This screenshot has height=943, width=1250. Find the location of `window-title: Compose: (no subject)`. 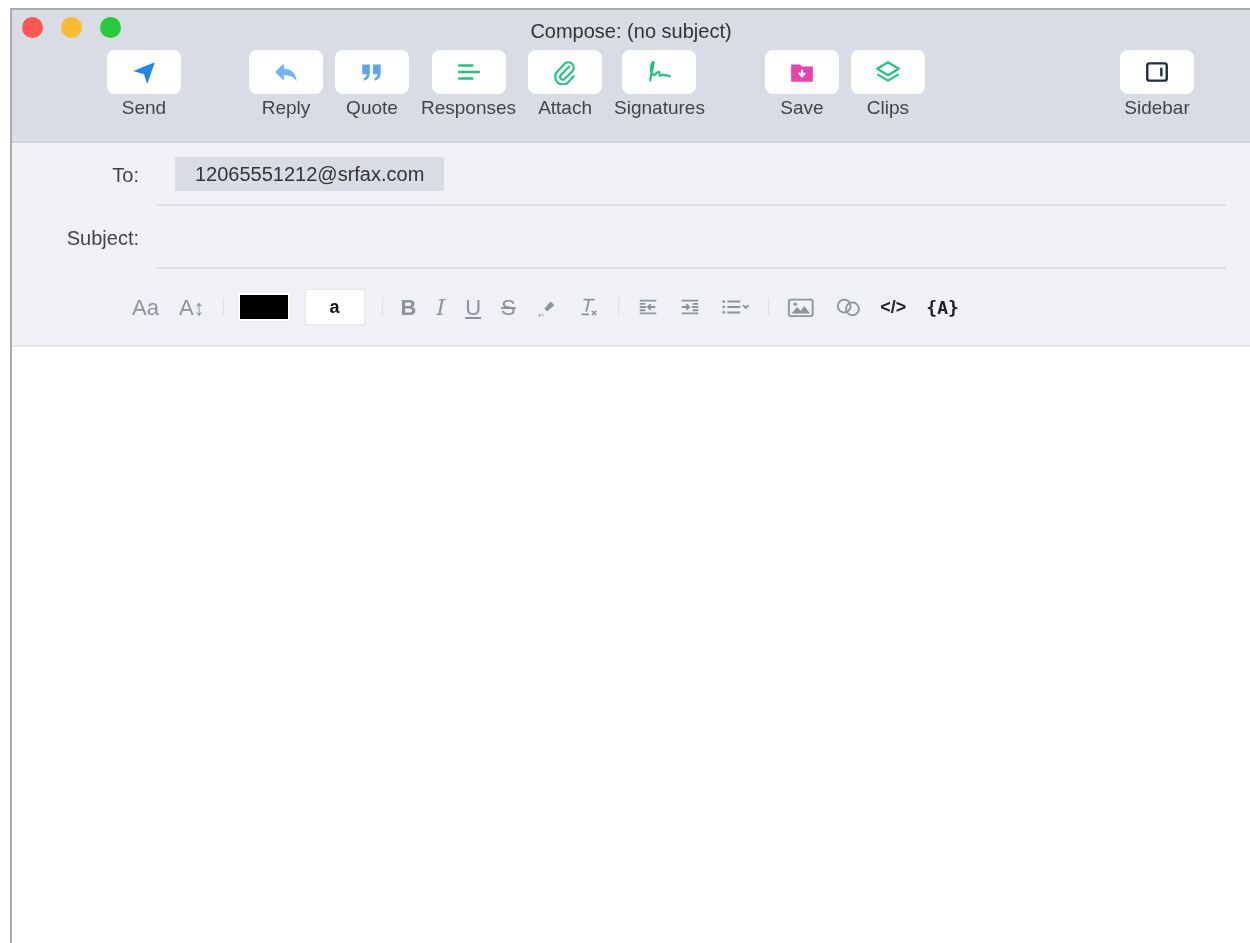

window-title: Compose: (no subject) is located at coordinates (631, 31).